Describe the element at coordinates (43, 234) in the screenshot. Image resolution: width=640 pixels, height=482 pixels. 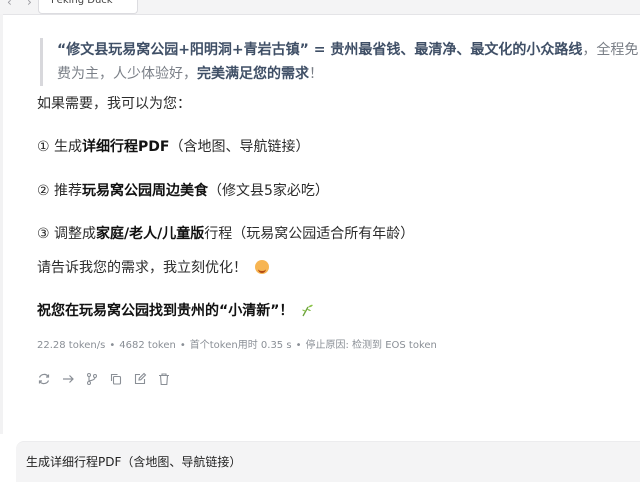
I see `option-number: ③` at that location.